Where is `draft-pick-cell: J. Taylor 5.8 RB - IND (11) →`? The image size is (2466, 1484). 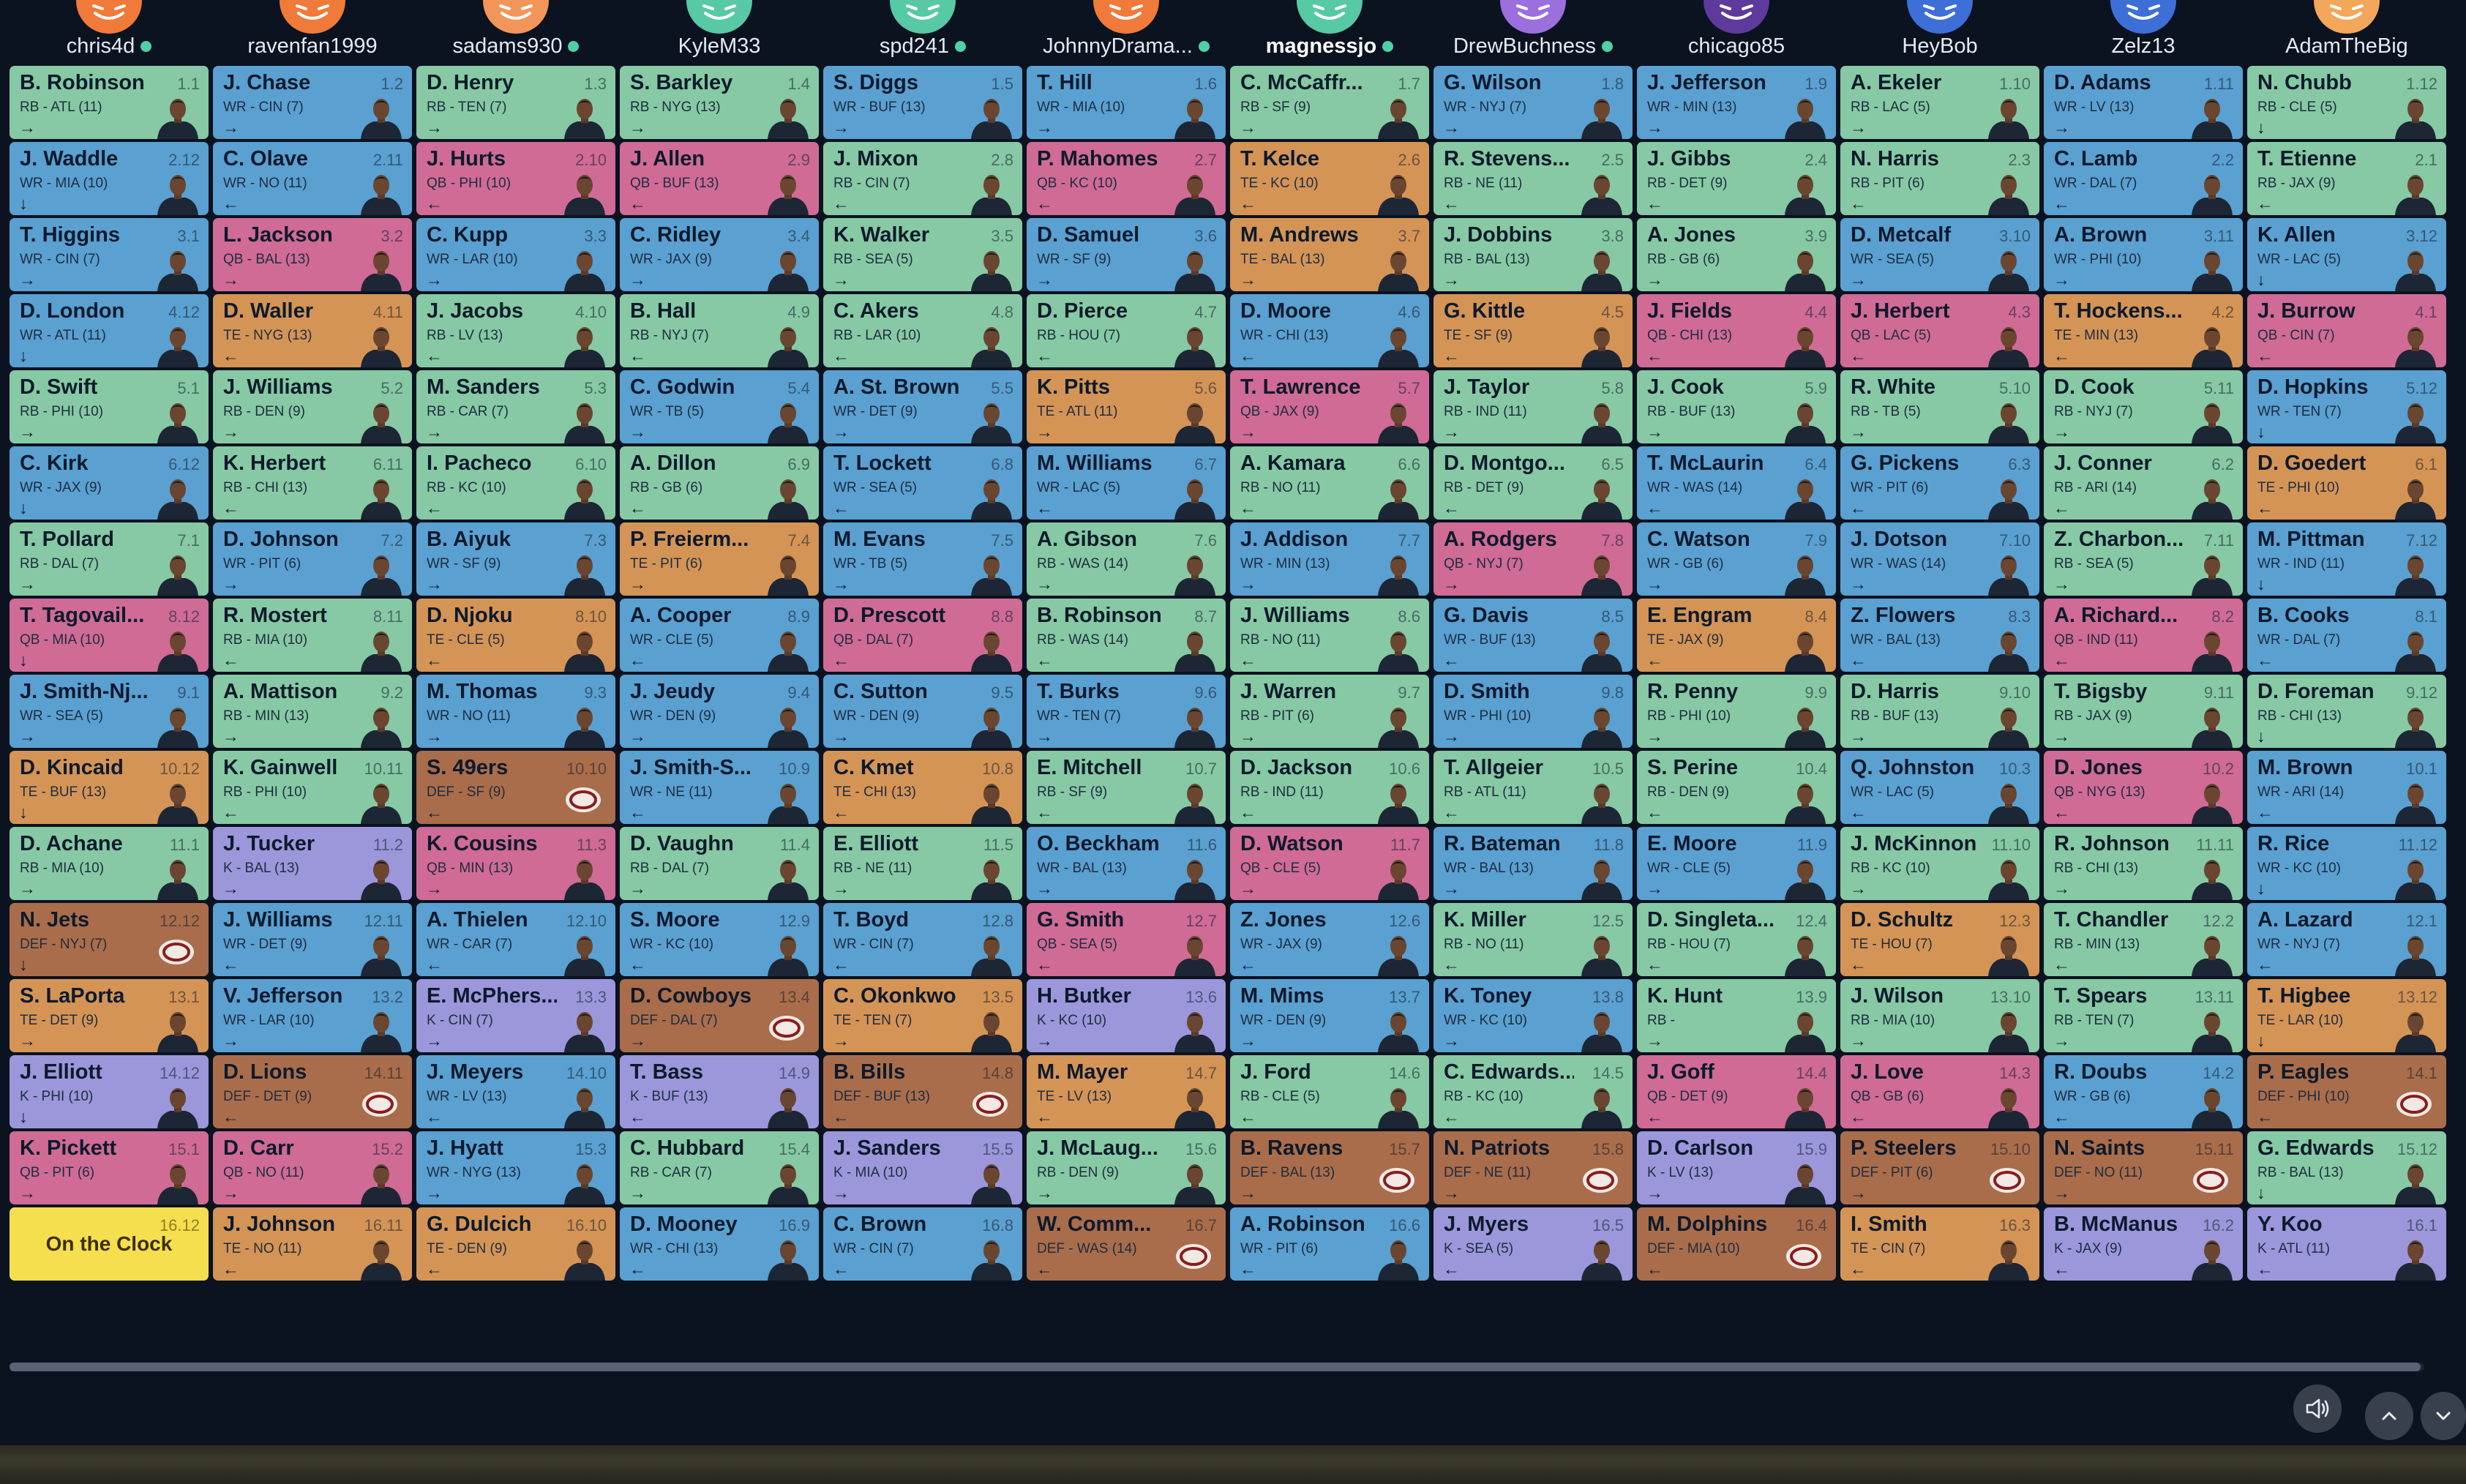
draft-pick-cell: J. Taylor 5.8 RB - IND (11) → is located at coordinates (1533, 406).